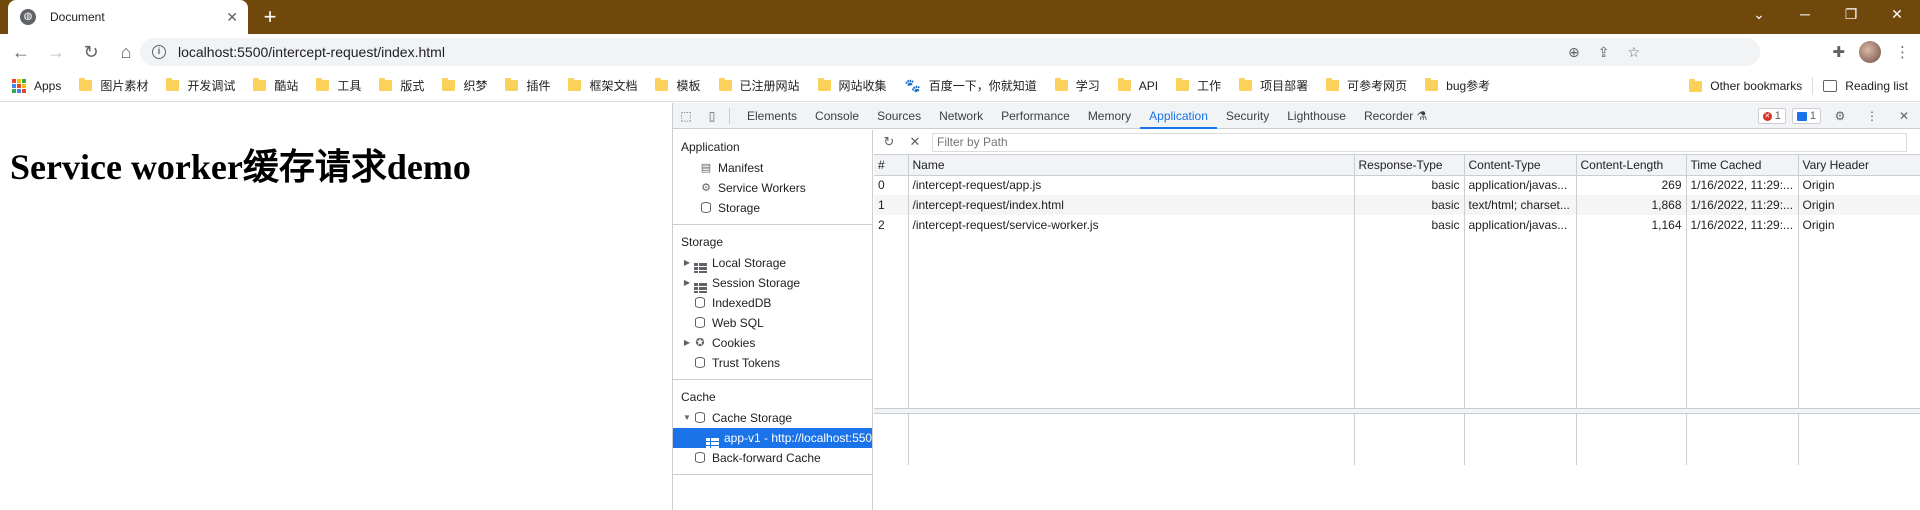 Image resolution: width=1920 pixels, height=510 pixels. What do you see at coordinates (128, 17) in the screenshot?
I see `browser-tab: ◍ Document ✕` at bounding box center [128, 17].